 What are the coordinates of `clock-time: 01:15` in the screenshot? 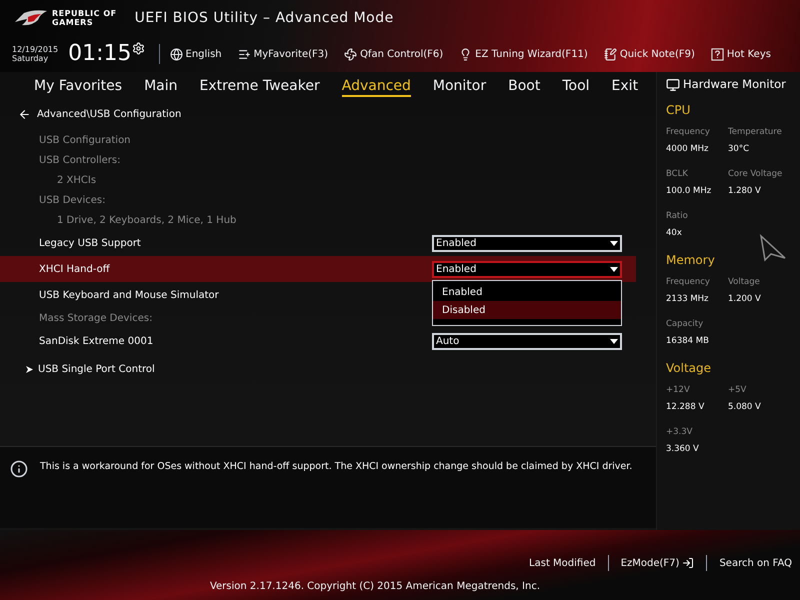 It's located at (100, 54).